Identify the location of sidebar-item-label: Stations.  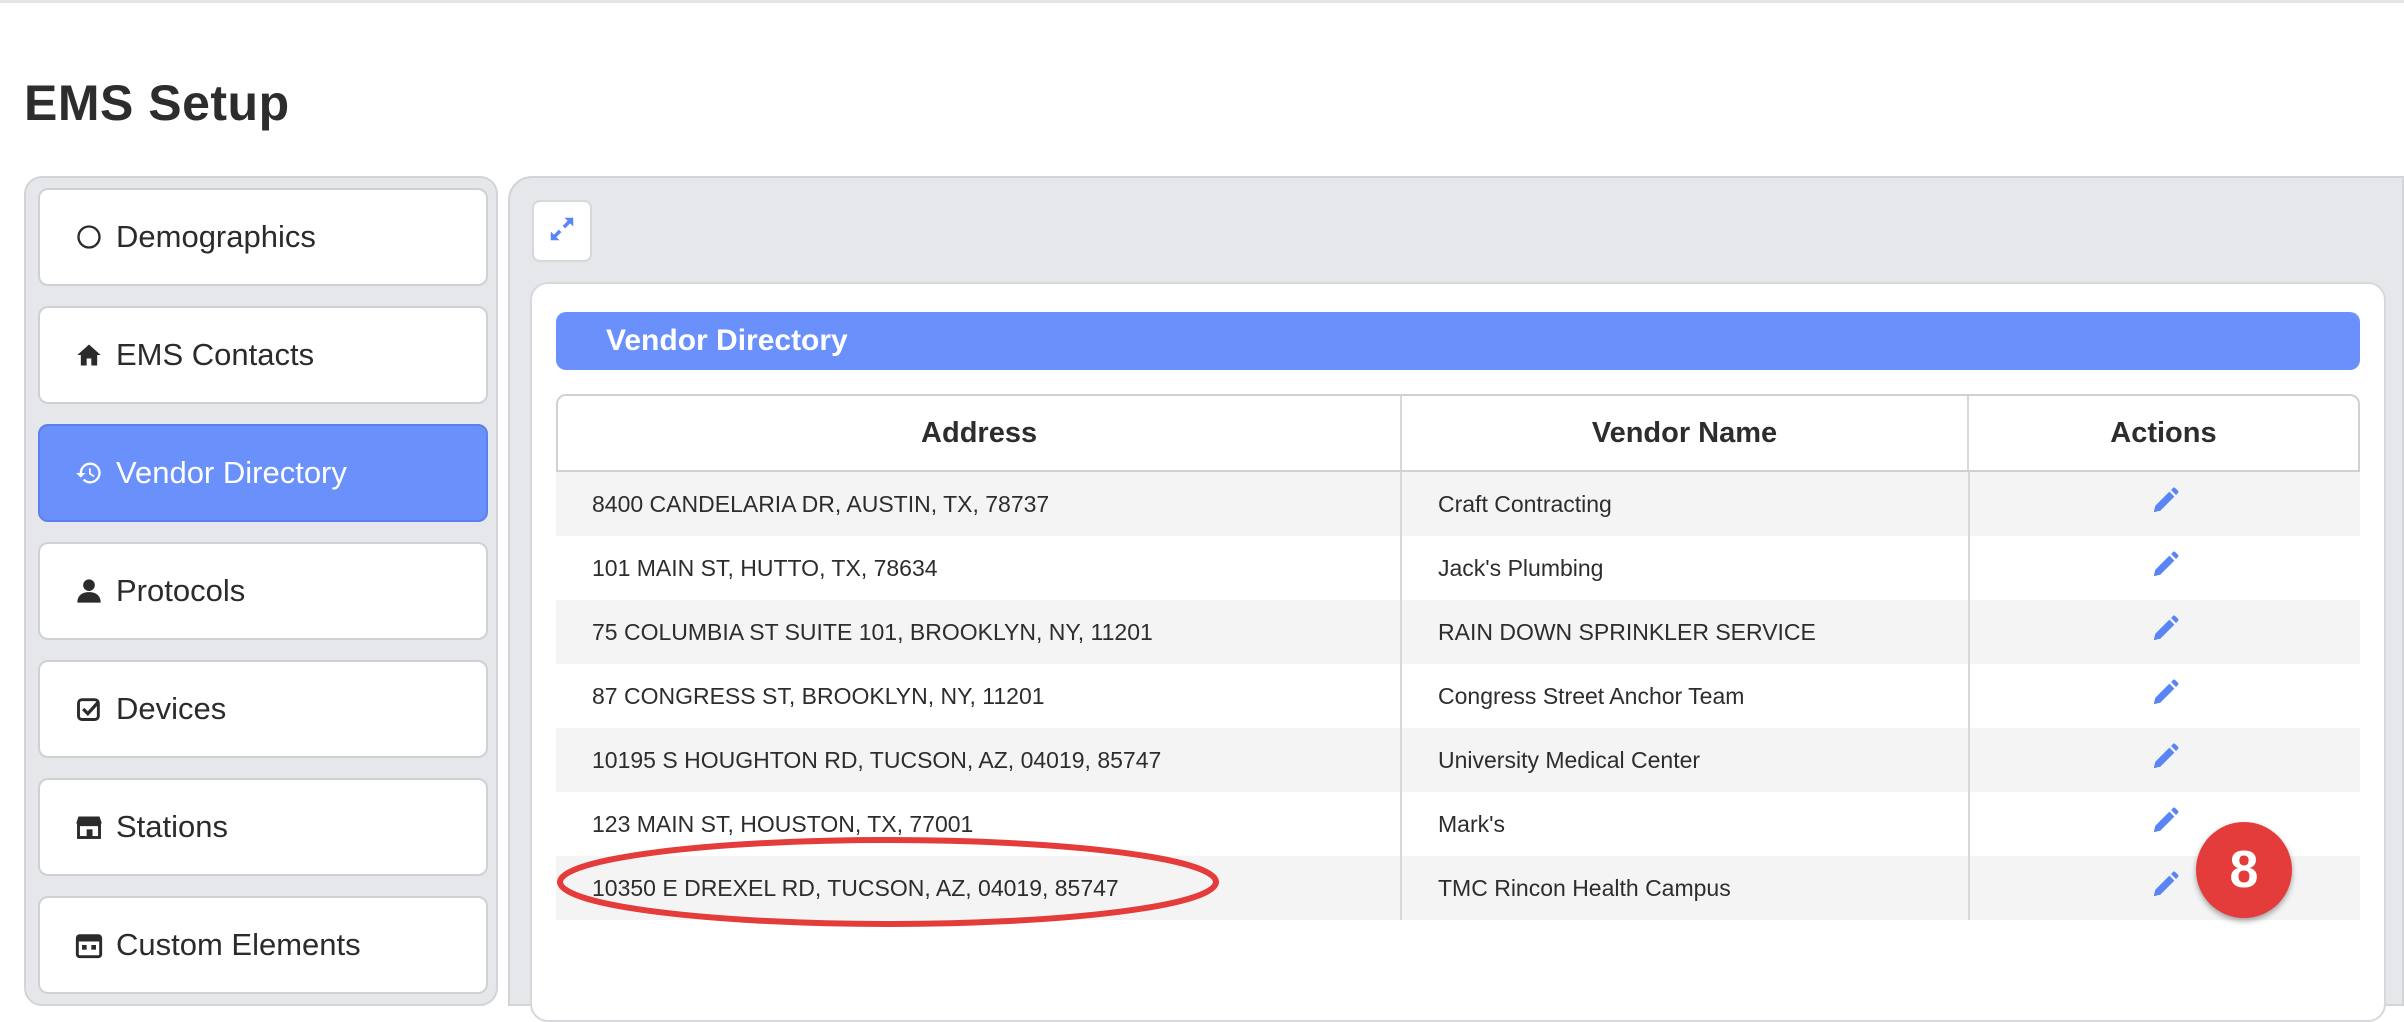
(172, 826).